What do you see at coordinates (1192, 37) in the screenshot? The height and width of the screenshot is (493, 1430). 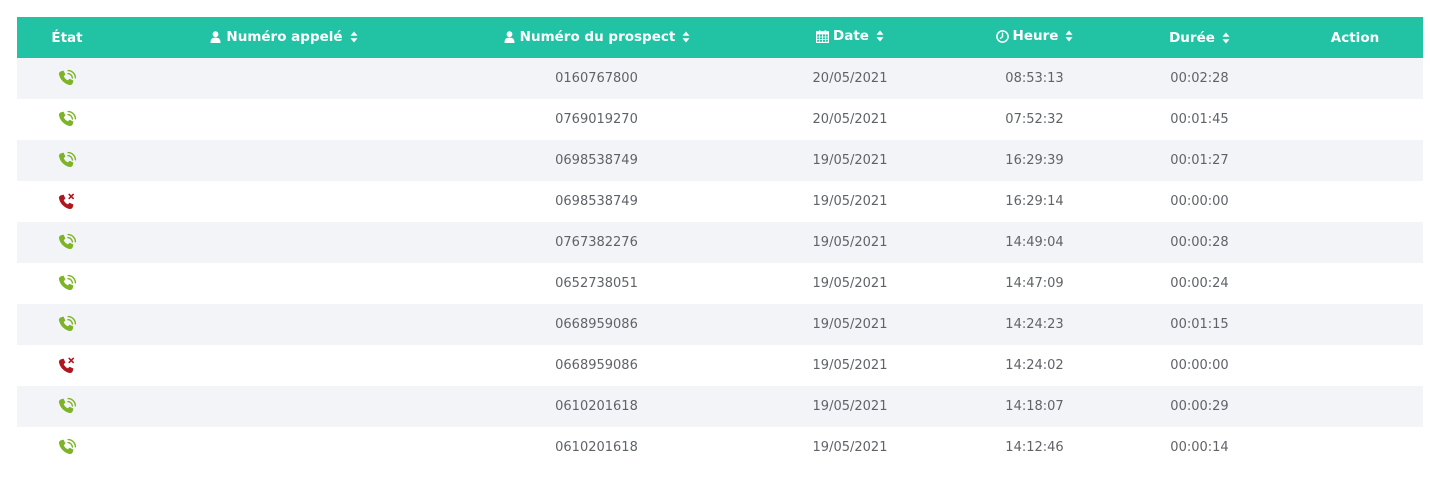 I see `header-duration-label: Durée` at bounding box center [1192, 37].